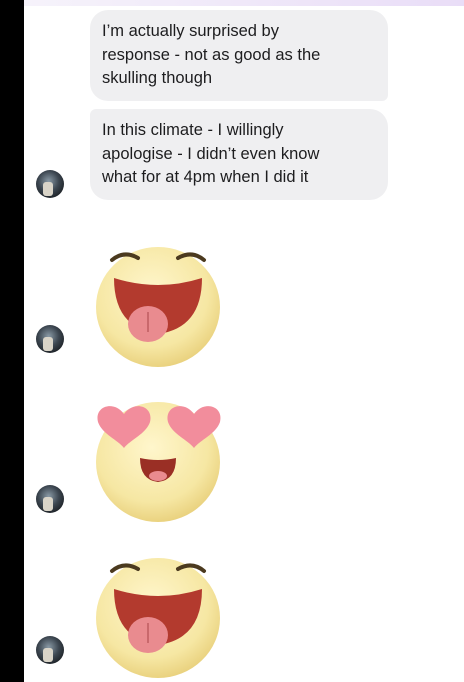 The width and height of the screenshot is (464, 682). Describe the element at coordinates (211, 54) in the screenshot. I see `message-text-line: response - not as good as the` at that location.